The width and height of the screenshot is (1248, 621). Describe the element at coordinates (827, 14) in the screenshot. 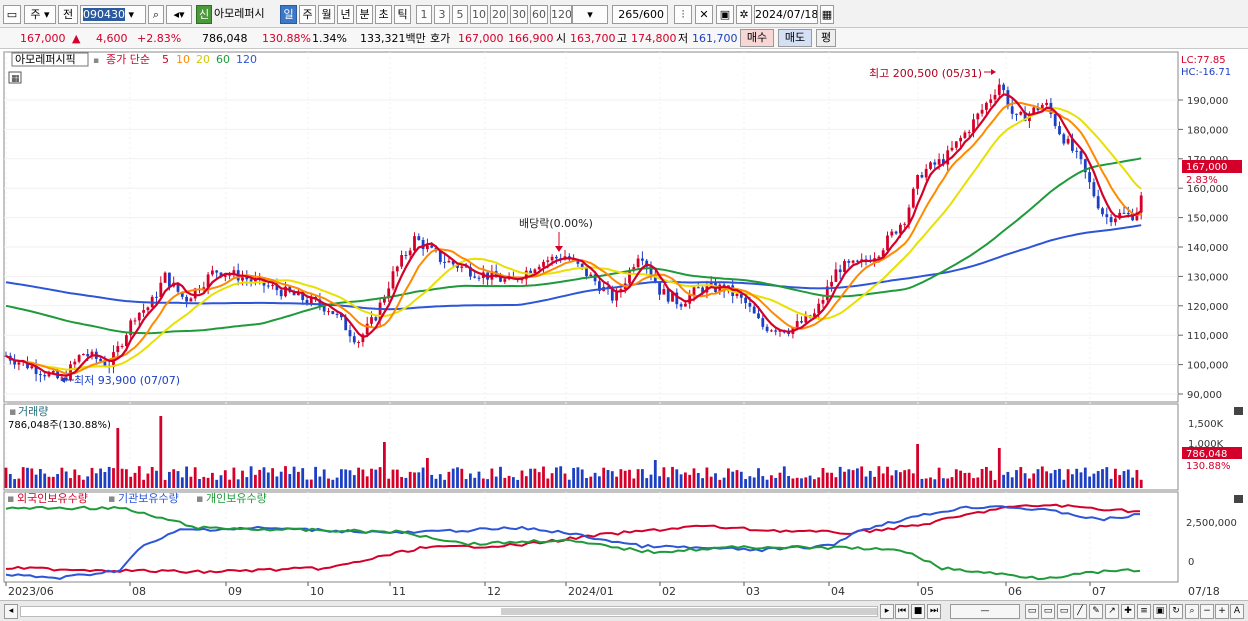

I see `calendar-icon: ▦` at that location.